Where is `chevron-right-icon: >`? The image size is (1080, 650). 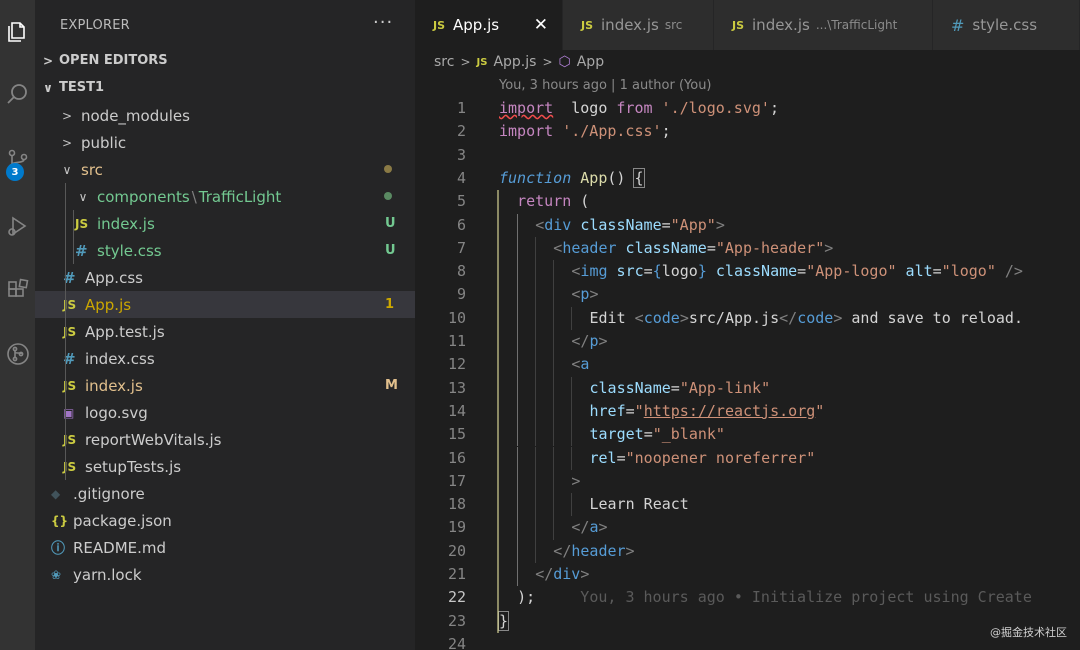
chevron-right-icon: > is located at coordinates (48, 60).